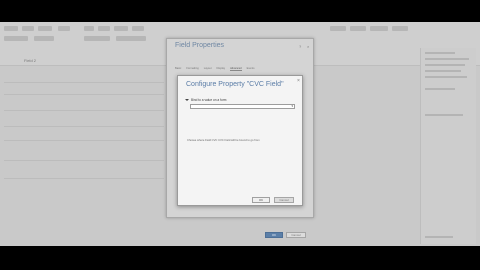 The height and width of the screenshot is (270, 480). What do you see at coordinates (292, 106) in the screenshot?
I see `chevron-down-icon: ▾` at bounding box center [292, 106].